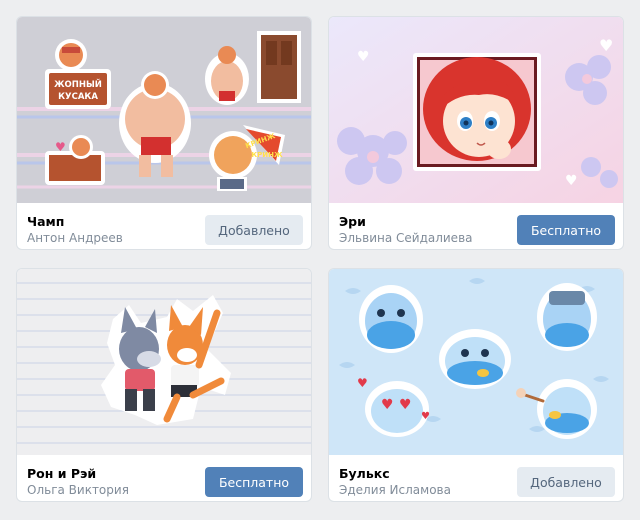 The width and height of the screenshot is (640, 520). Describe the element at coordinates (364, 473) in the screenshot. I see `pack-title: Булькс` at that location.